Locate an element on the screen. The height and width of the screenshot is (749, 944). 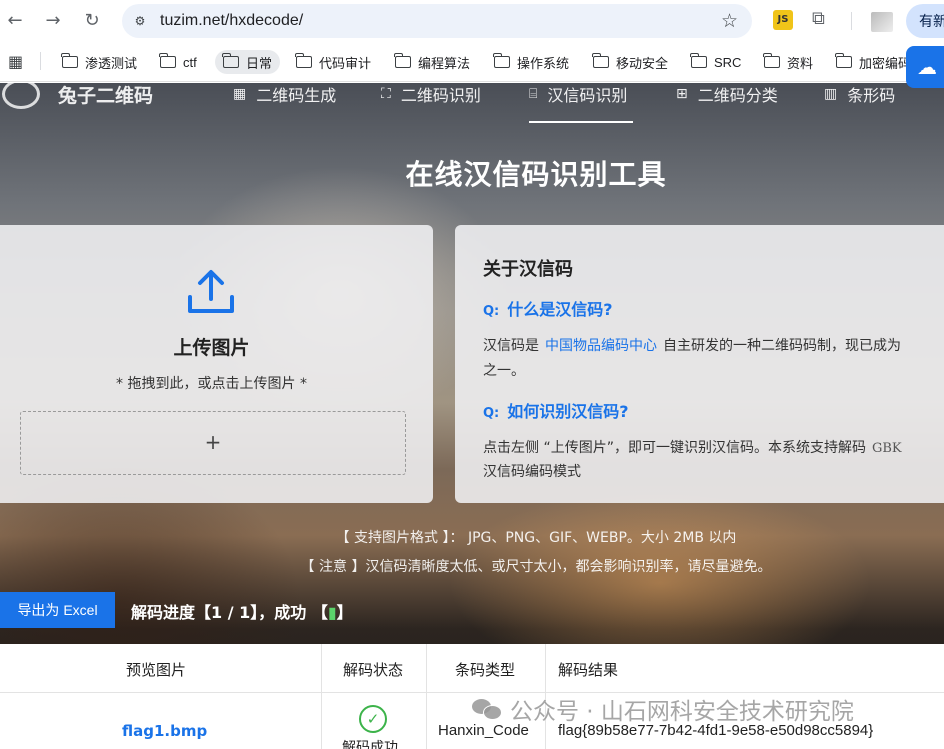
bookmark-folder: 编程算法 is located at coordinates (432, 62).